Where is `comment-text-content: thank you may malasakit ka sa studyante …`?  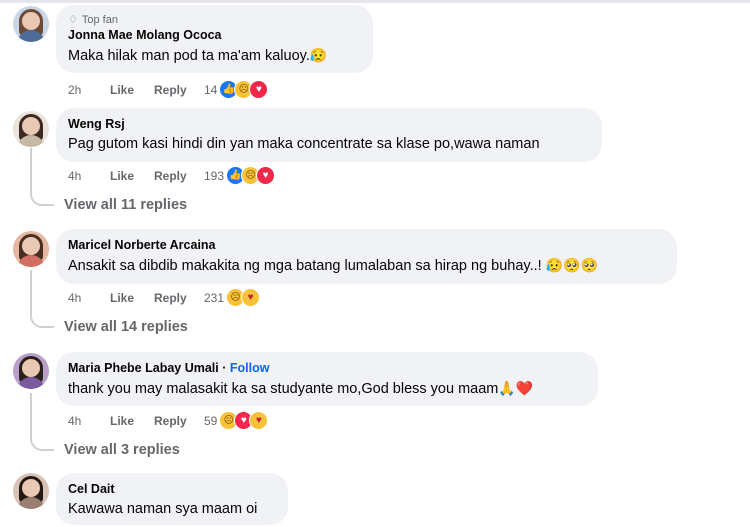
comment-text-content: thank you may malasakit ka sa studyante … is located at coordinates (283, 389).